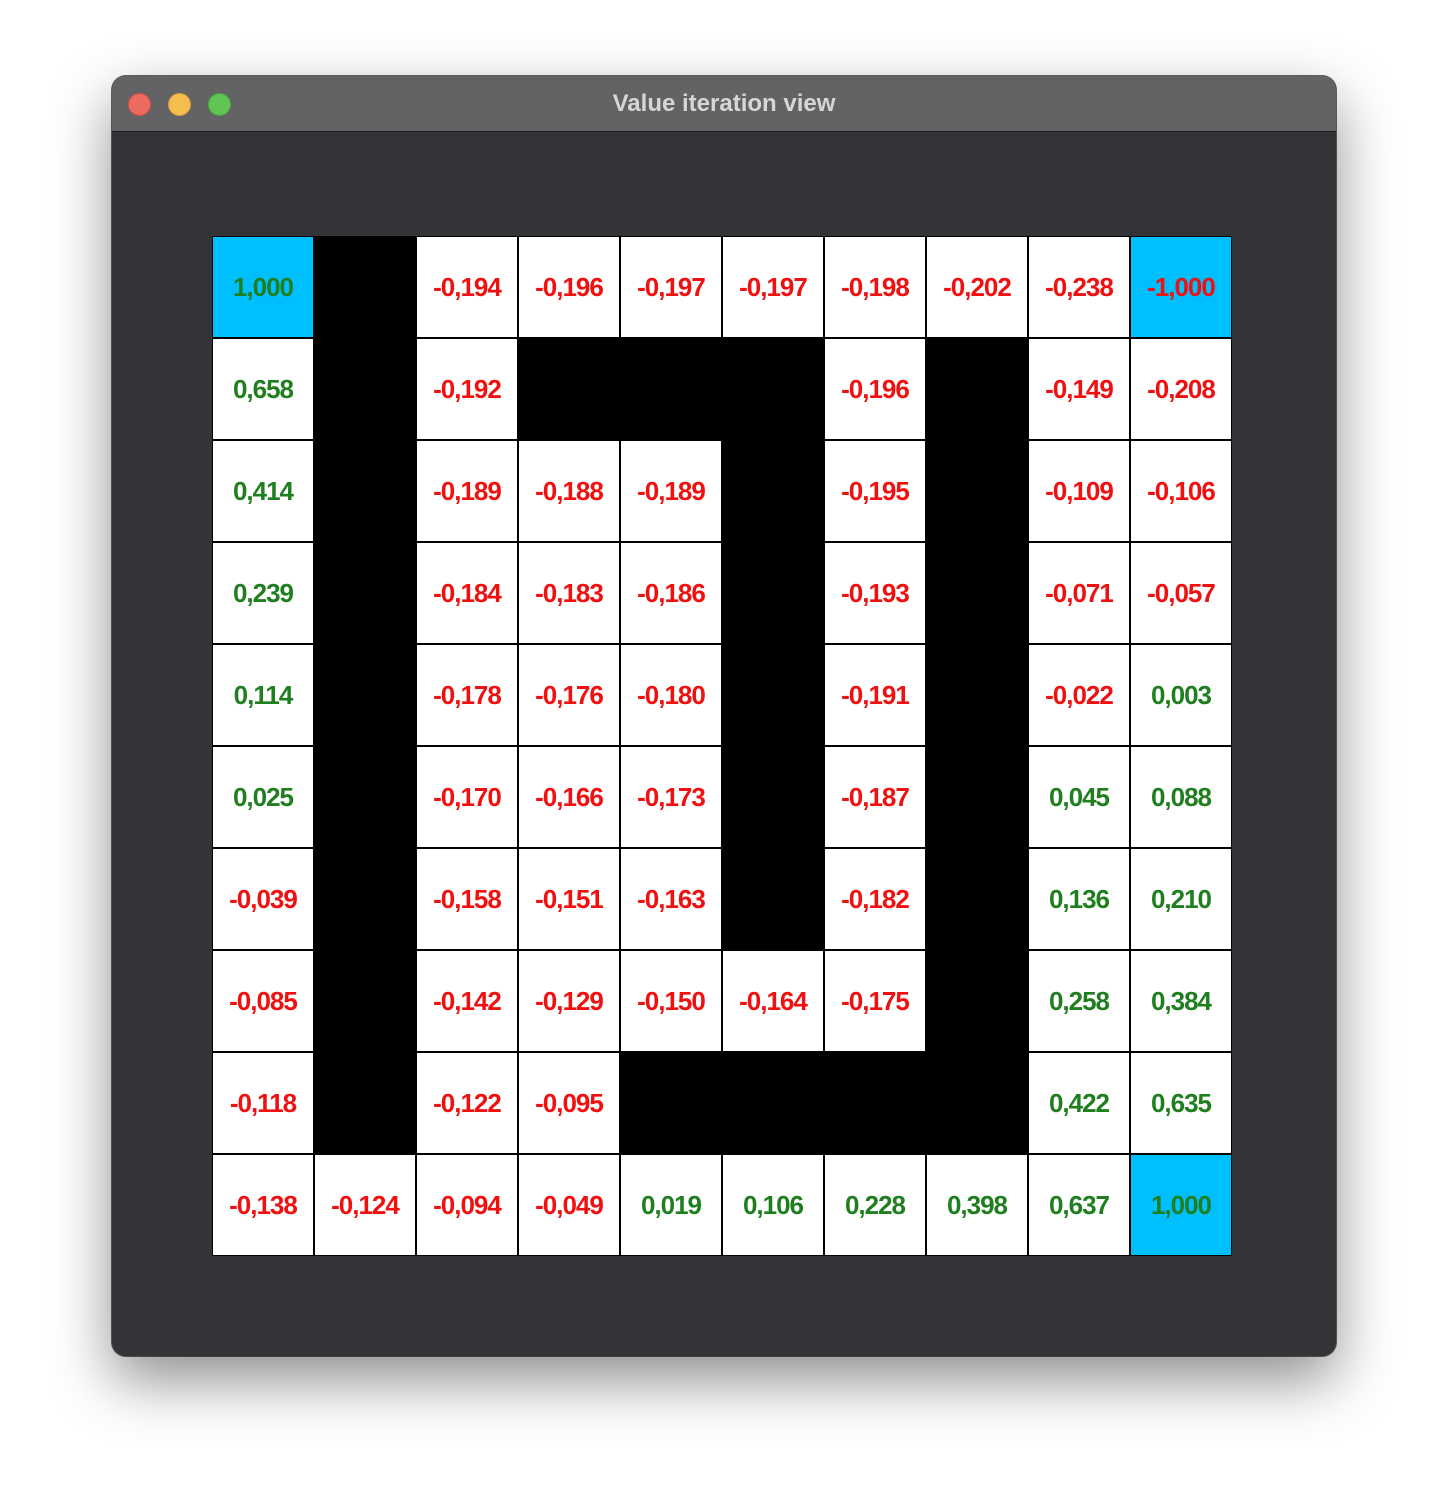 The image size is (1448, 1504). I want to click on state-cell: -0,039, so click(263, 899).